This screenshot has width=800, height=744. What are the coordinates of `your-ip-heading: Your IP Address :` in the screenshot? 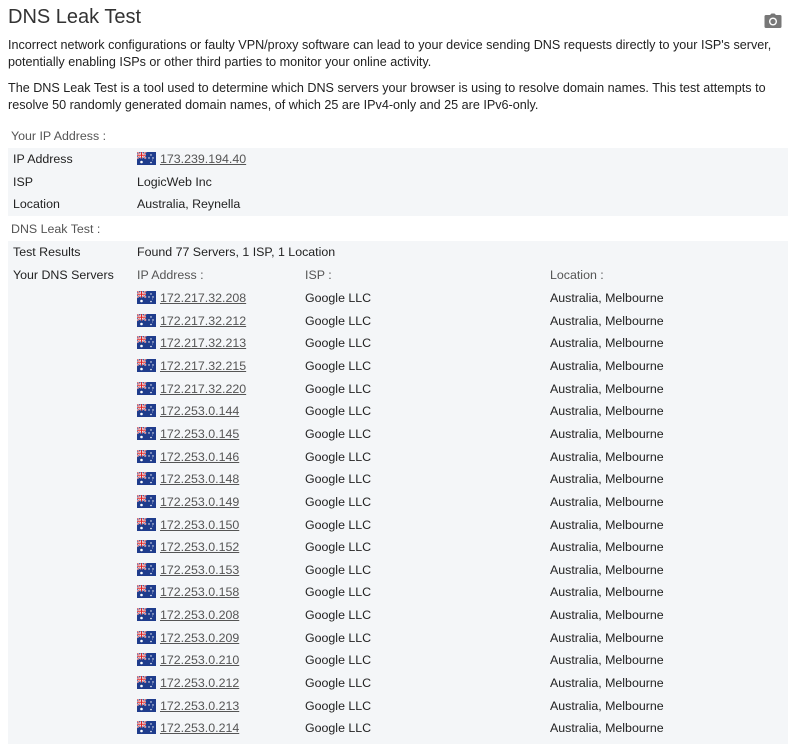 It's located at (398, 136).